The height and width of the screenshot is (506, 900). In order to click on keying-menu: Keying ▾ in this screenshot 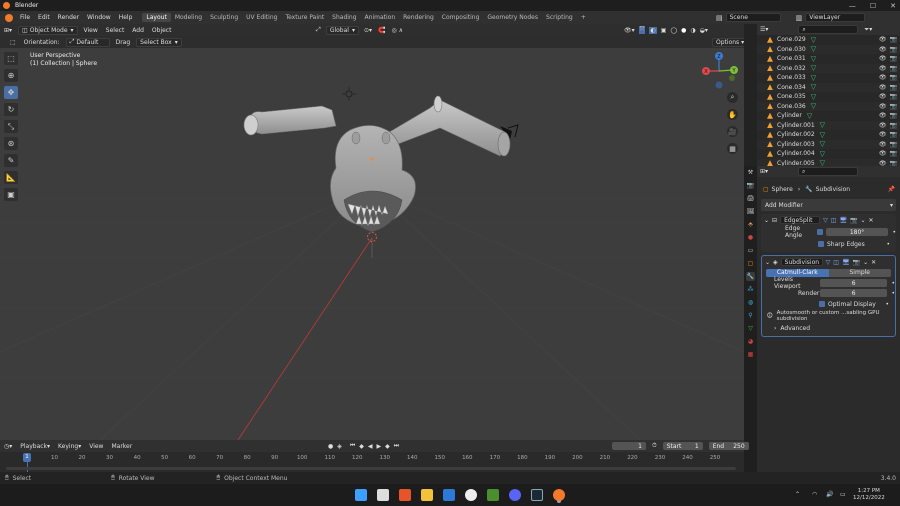, I will do `click(69, 446)`.